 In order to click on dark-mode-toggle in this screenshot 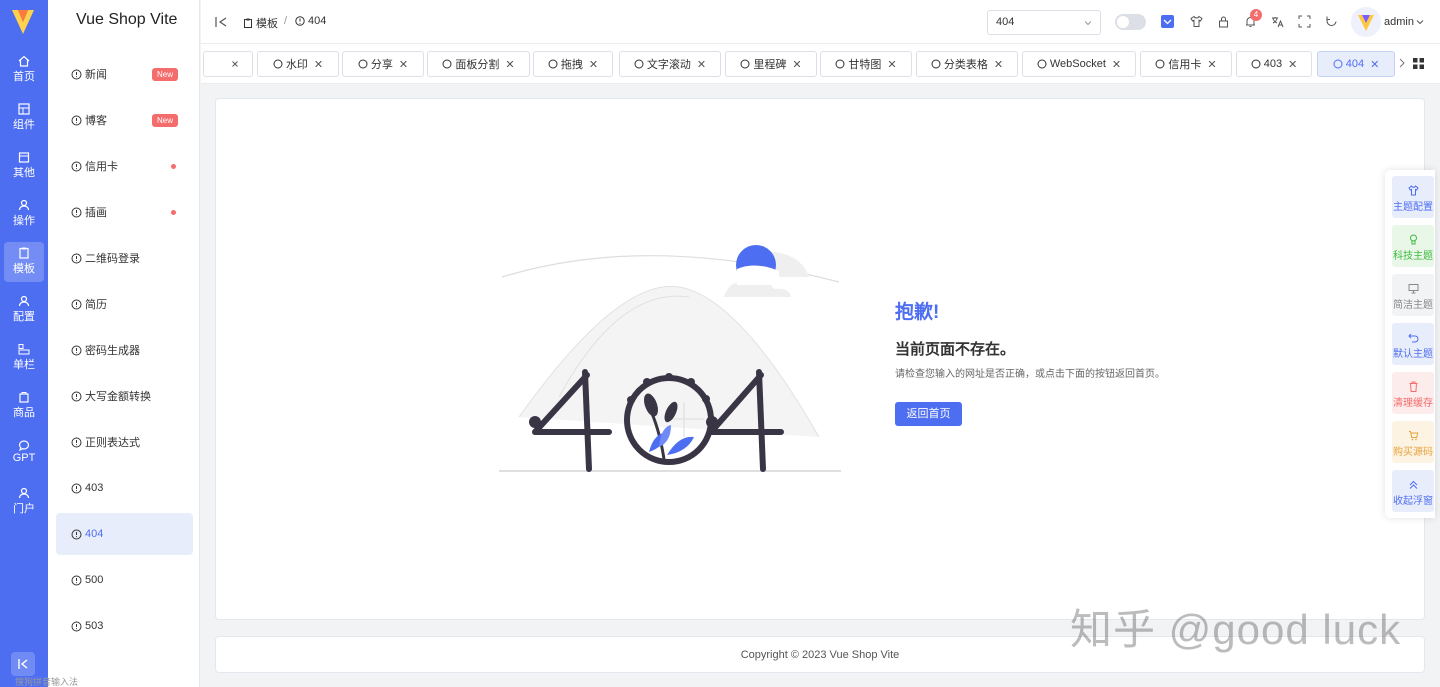, I will do `click(1130, 22)`.